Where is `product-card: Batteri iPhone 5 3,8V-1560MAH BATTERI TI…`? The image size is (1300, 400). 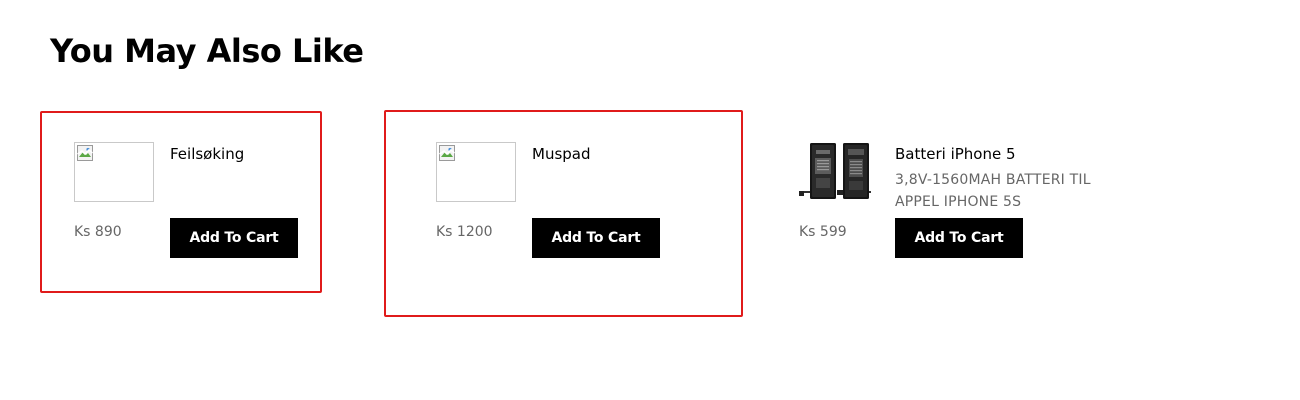
product-card: Batteri iPhone 5 3,8V-1560MAH BATTERI TI… is located at coordinates (964, 202).